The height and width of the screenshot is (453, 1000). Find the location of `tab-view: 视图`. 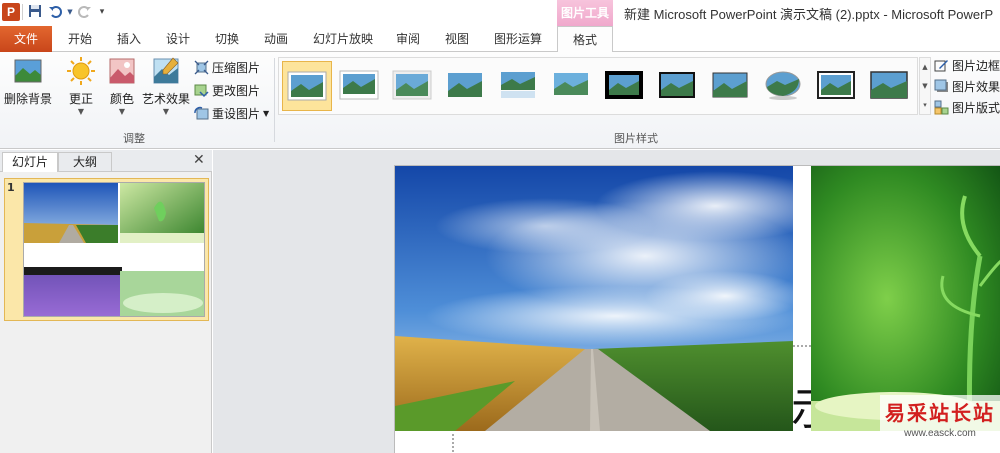

tab-view: 视图 is located at coordinates (457, 39).